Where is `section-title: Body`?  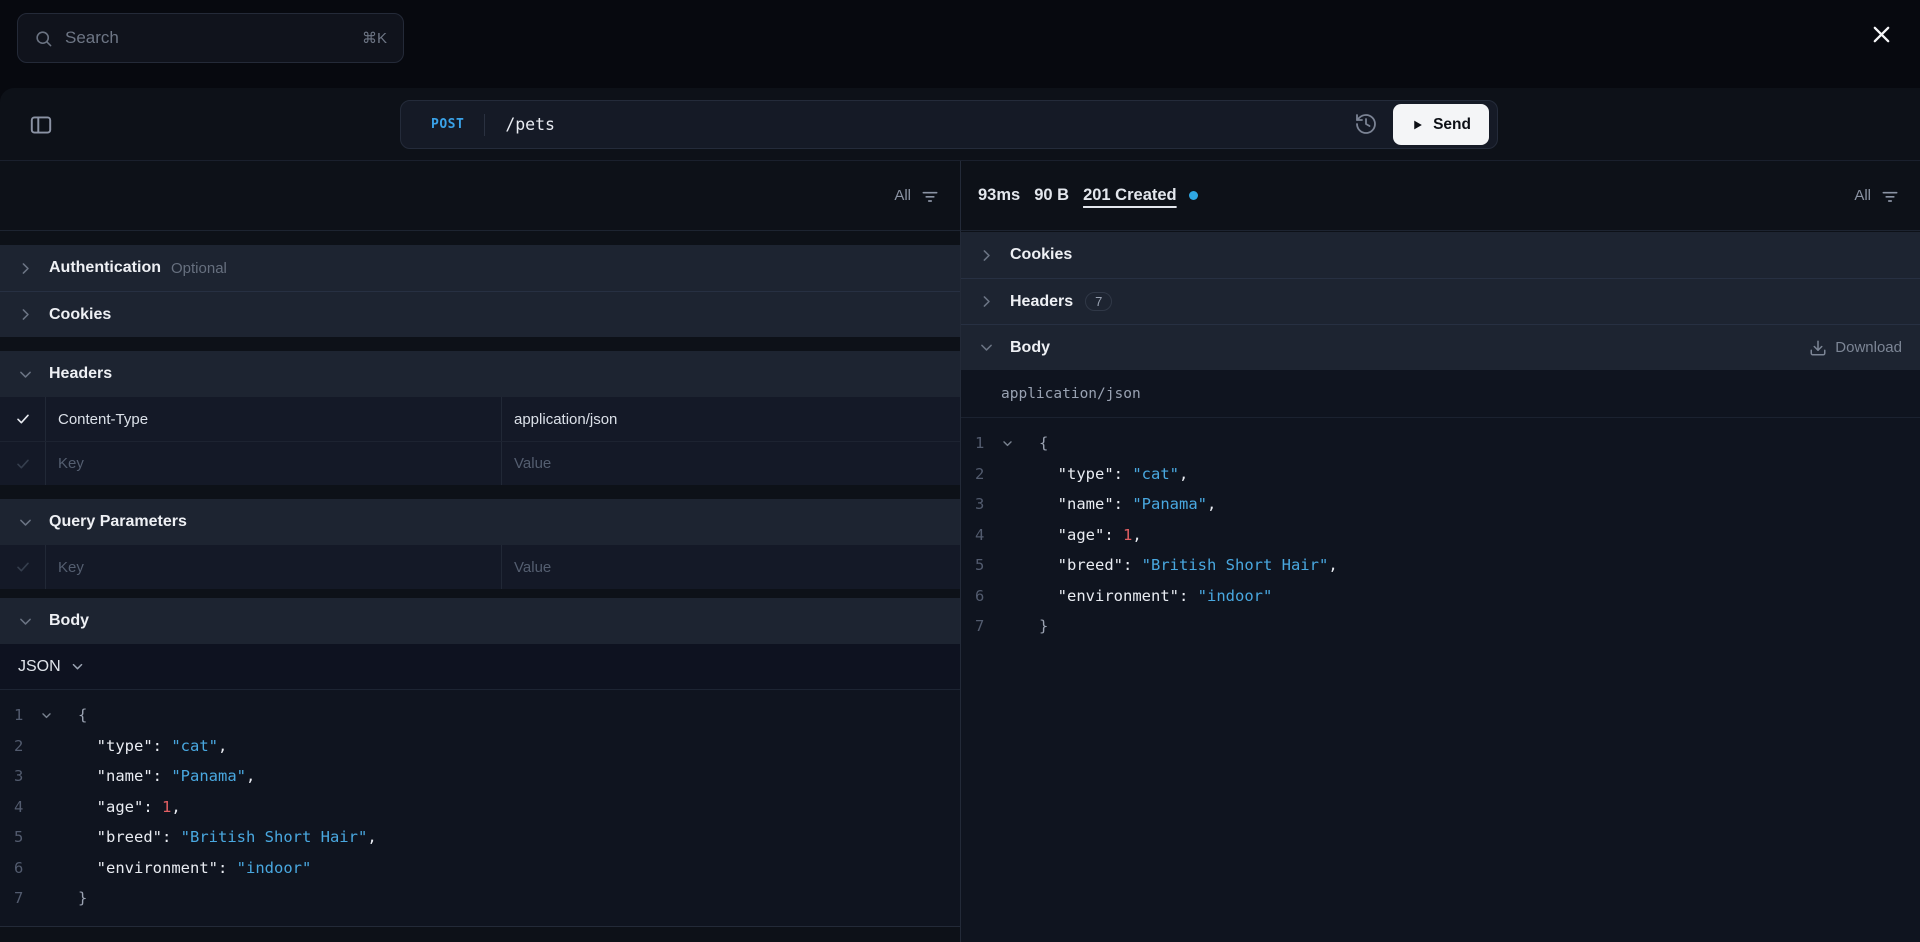
section-title: Body is located at coordinates (1030, 347).